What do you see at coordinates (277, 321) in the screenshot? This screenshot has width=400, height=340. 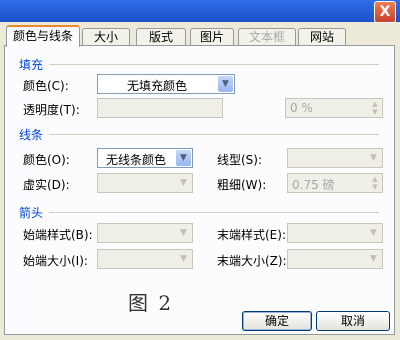 I see `ok-button: 确定` at bounding box center [277, 321].